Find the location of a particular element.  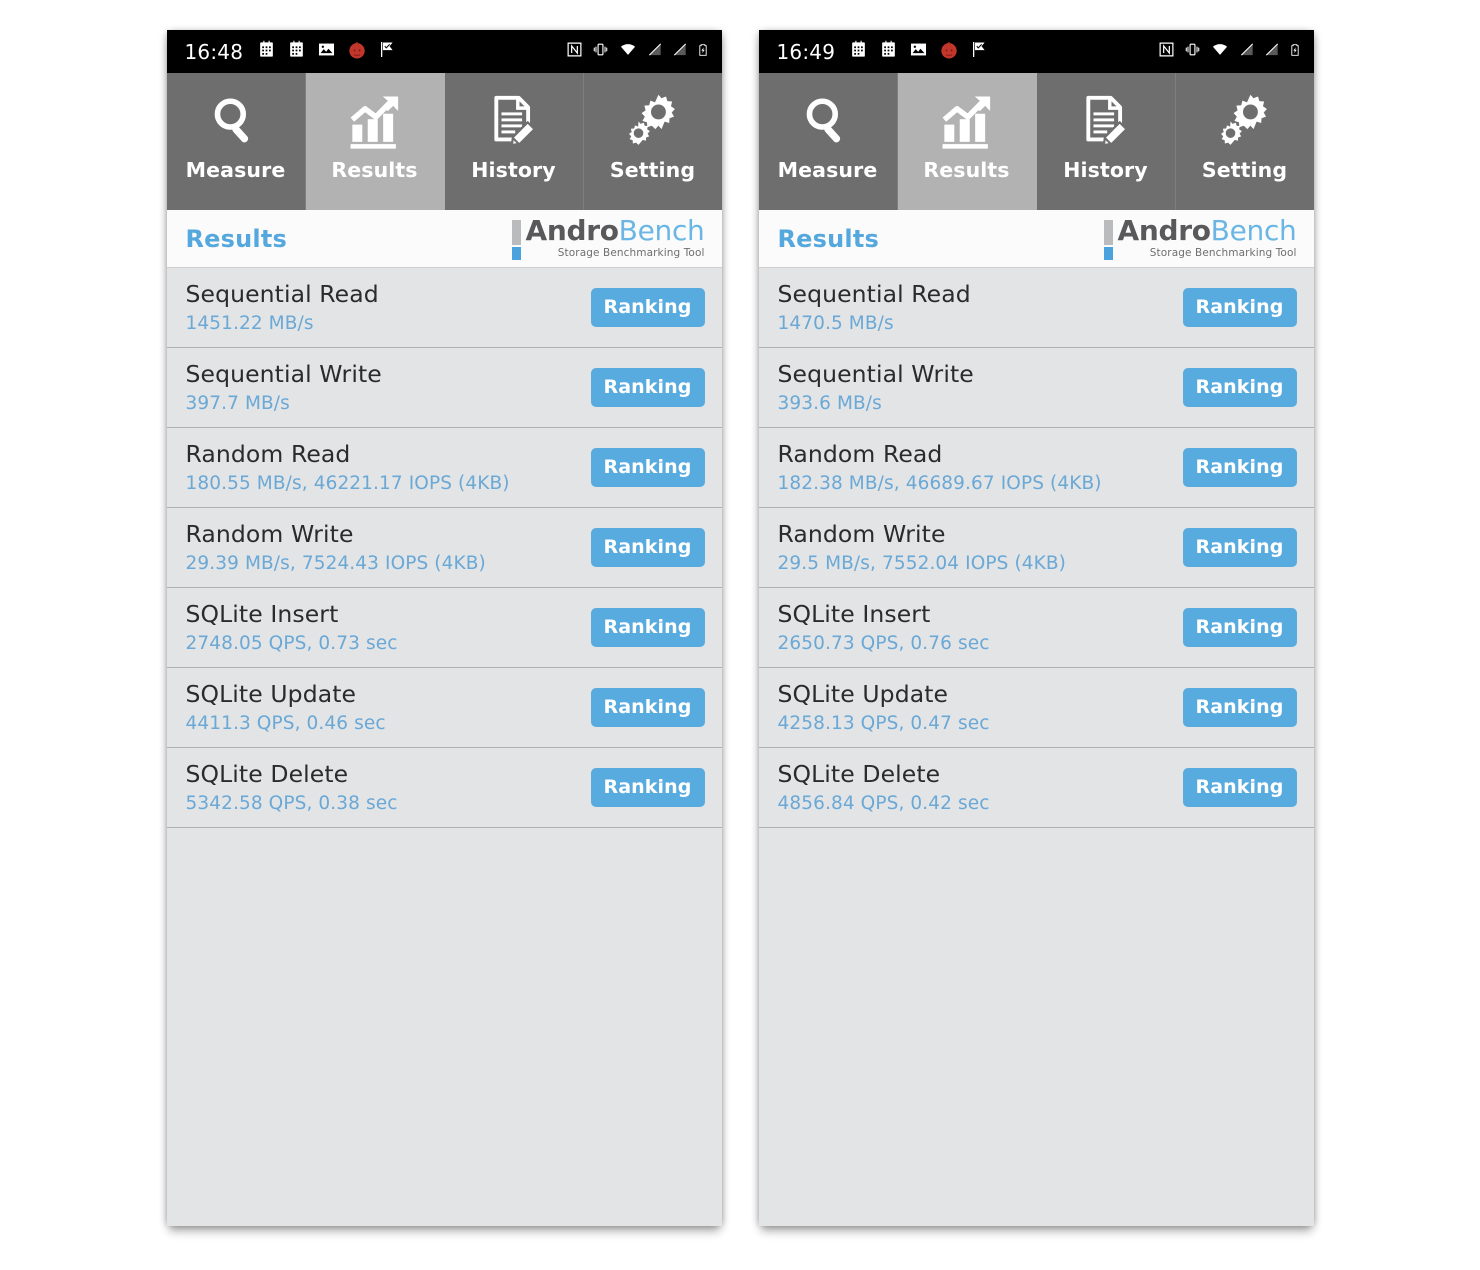

status-left-icons is located at coordinates (326, 52).